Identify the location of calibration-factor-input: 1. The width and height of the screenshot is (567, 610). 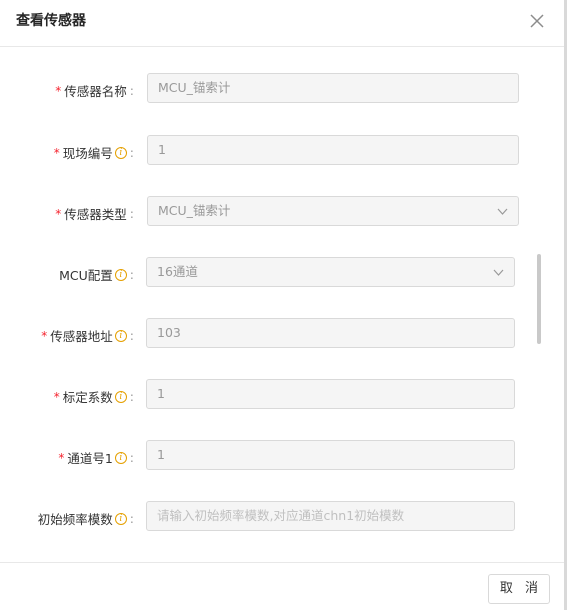
(330, 394).